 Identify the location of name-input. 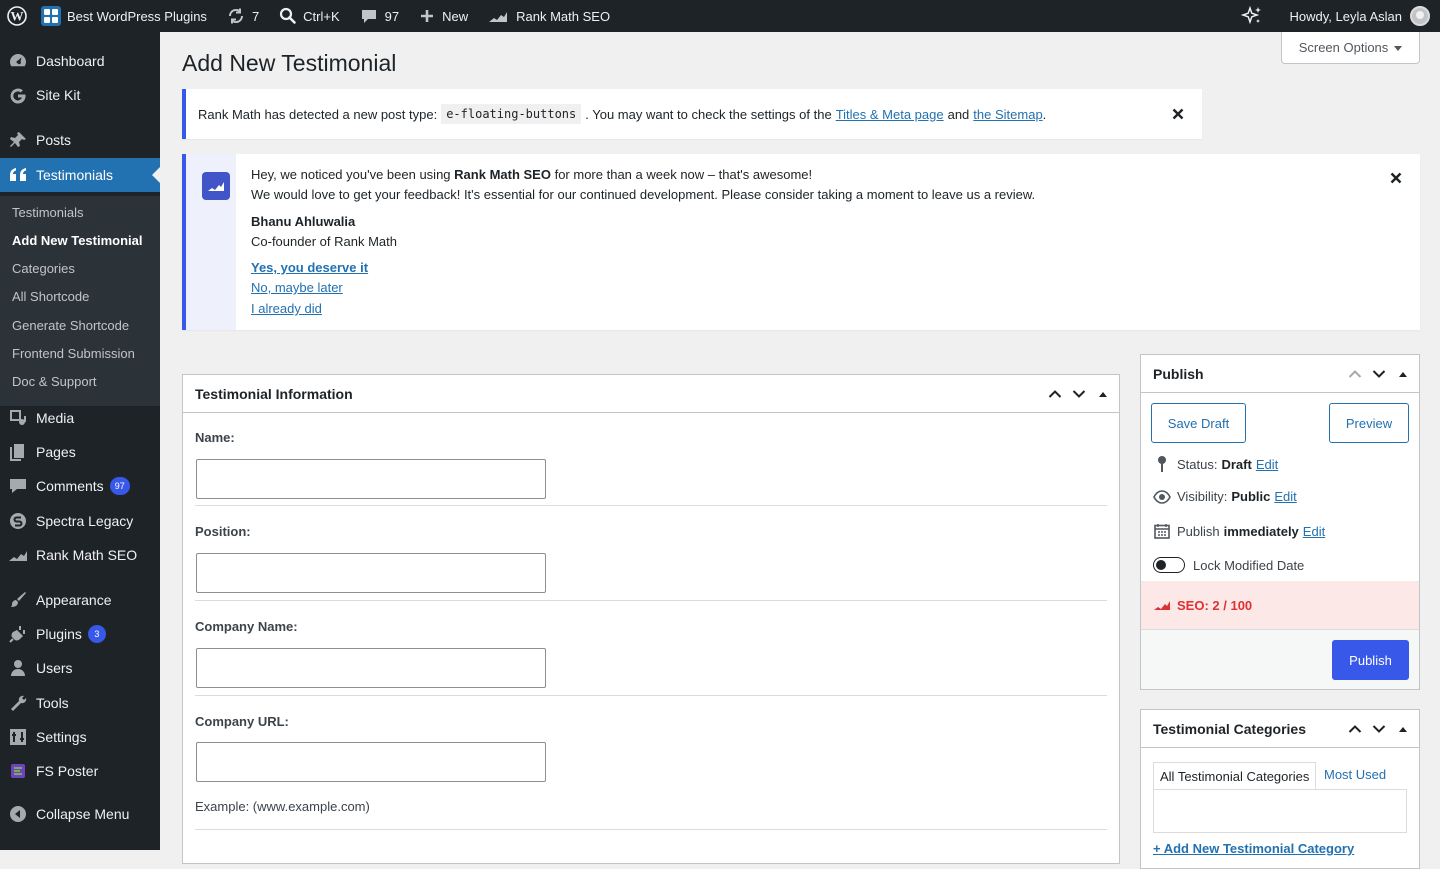
(371, 479).